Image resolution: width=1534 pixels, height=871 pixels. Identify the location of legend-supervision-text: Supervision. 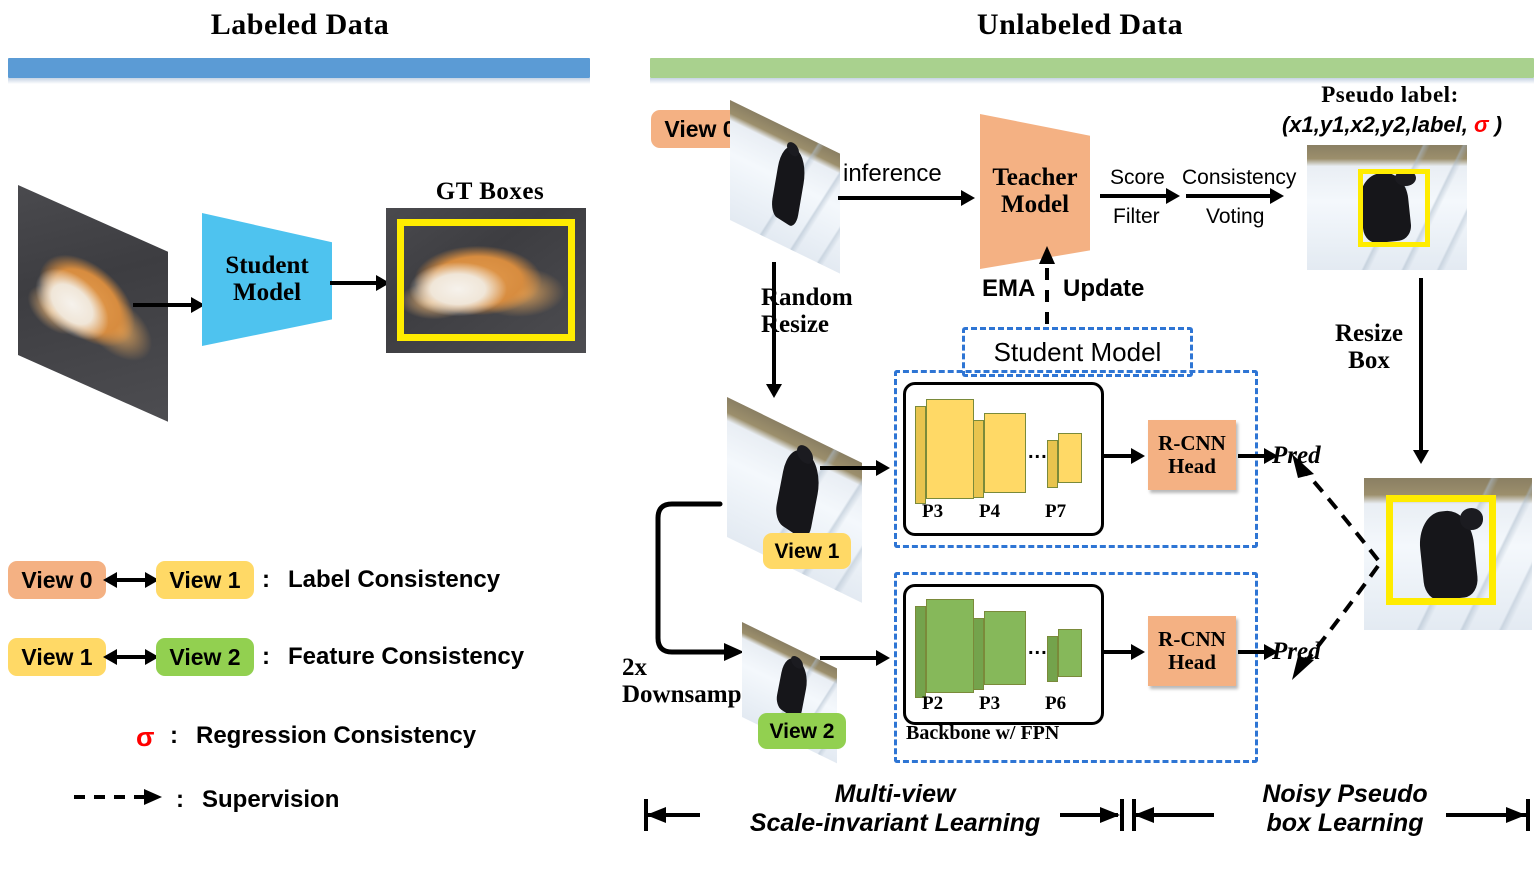
(271, 799).